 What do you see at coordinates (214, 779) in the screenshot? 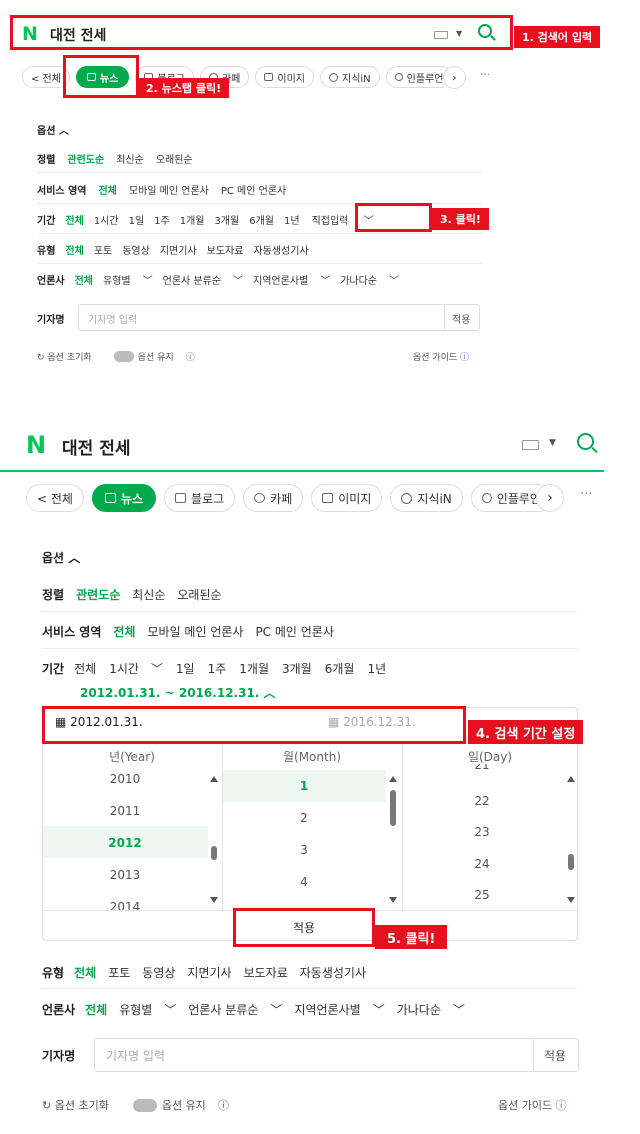
I see `year-scroll-up` at bounding box center [214, 779].